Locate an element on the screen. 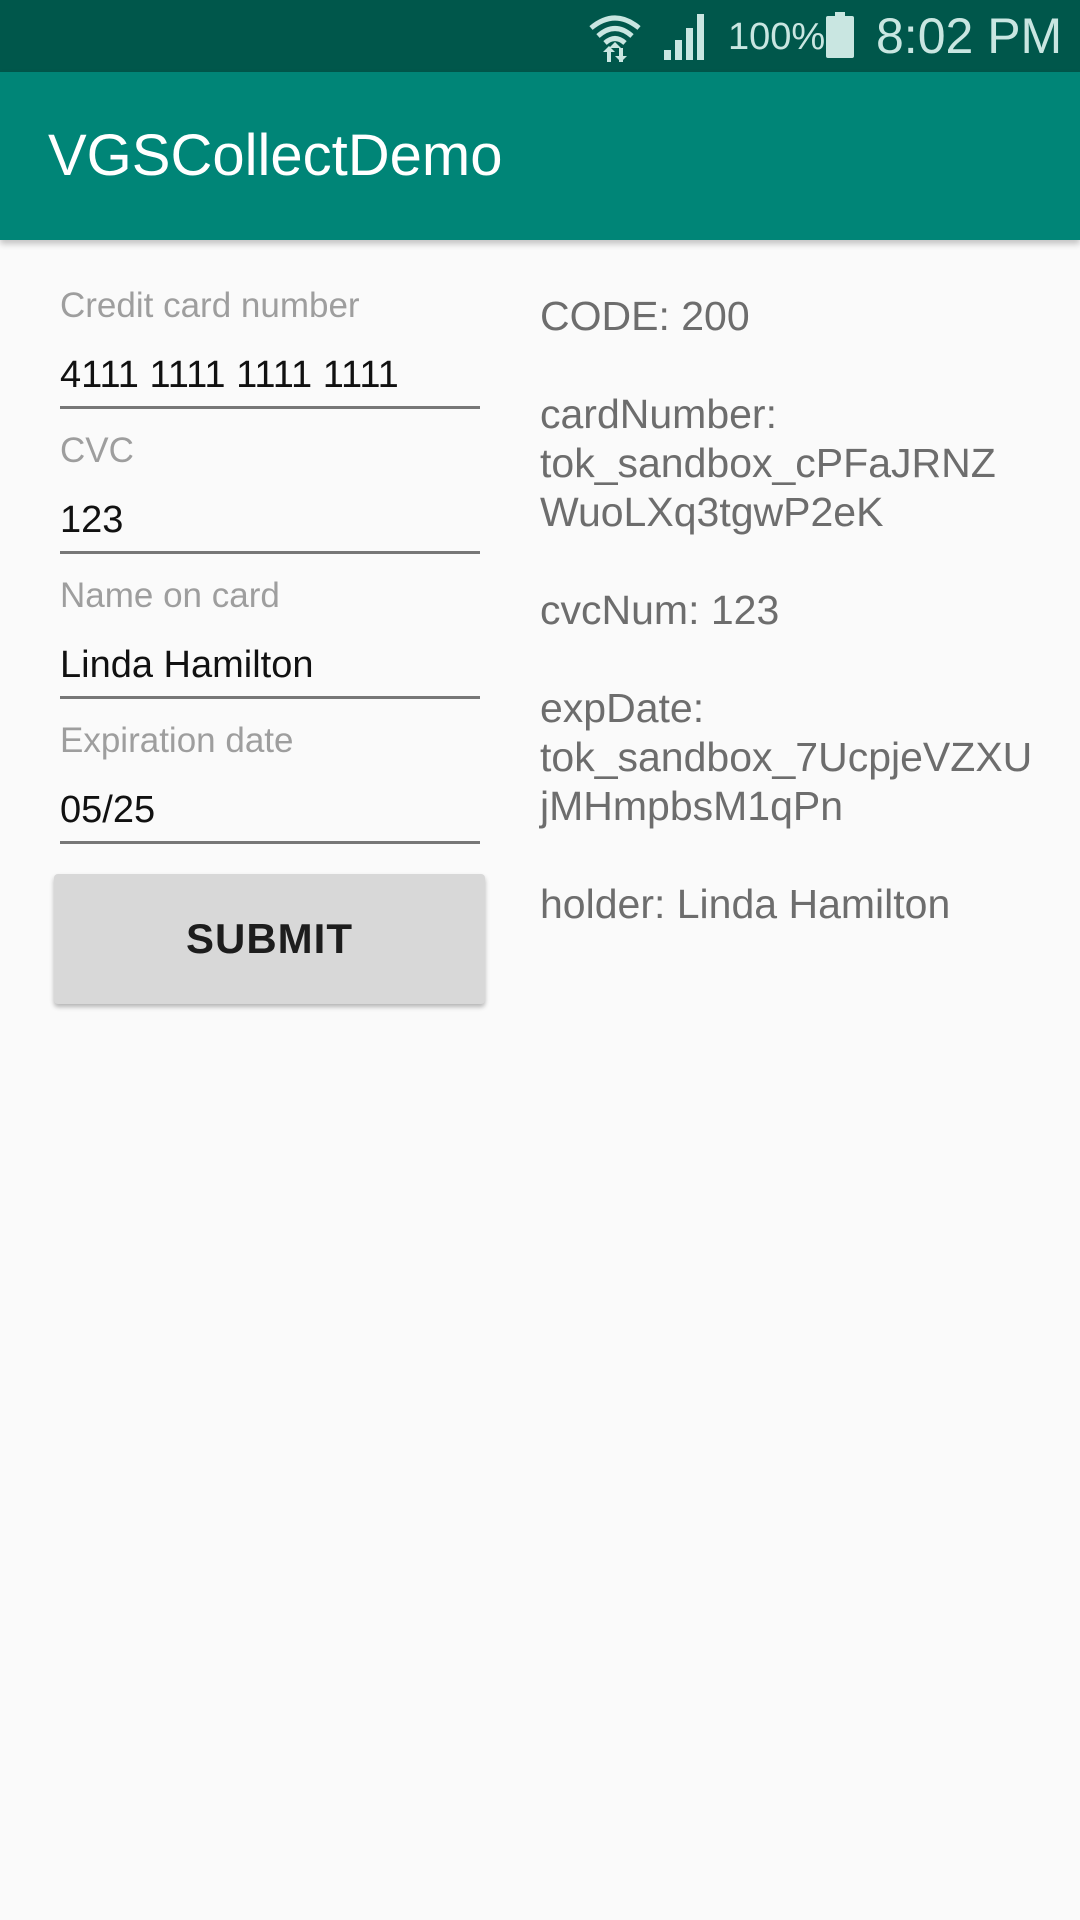 This screenshot has width=1080, height=1920. signal-icon is located at coordinates (684, 37).